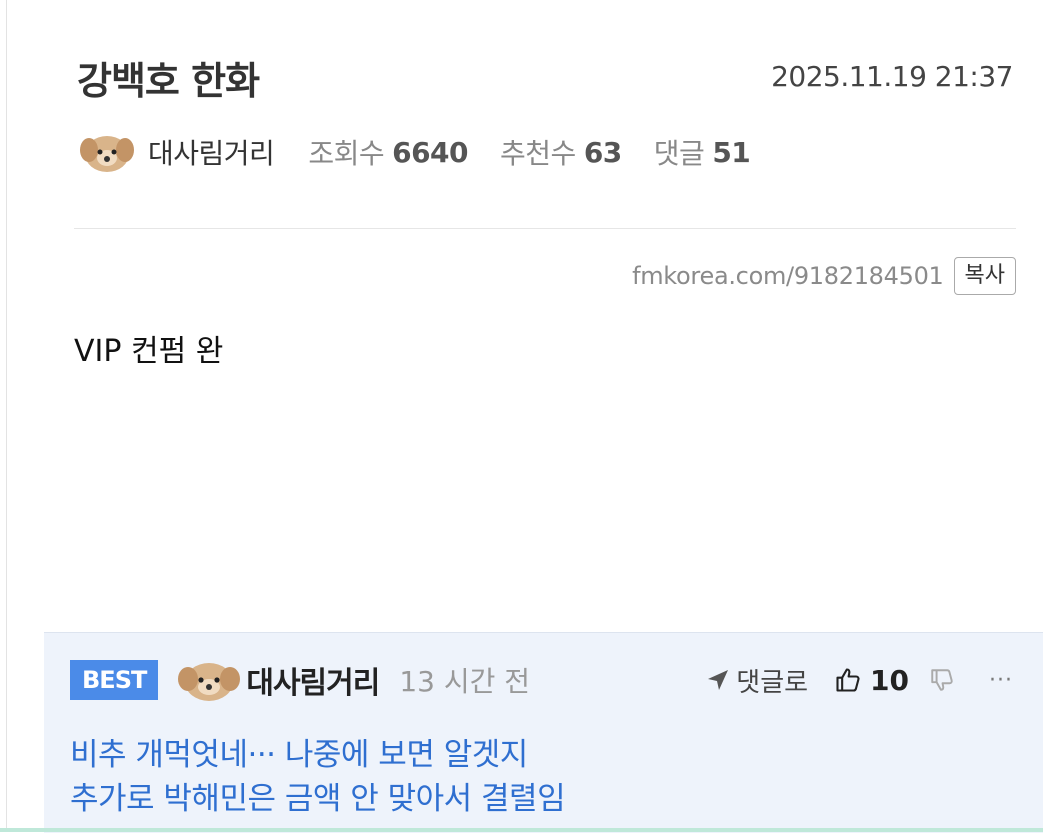 This screenshot has height=833, width=1043. What do you see at coordinates (149, 351) in the screenshot?
I see `post-body: VIP 컨펌 완` at bounding box center [149, 351].